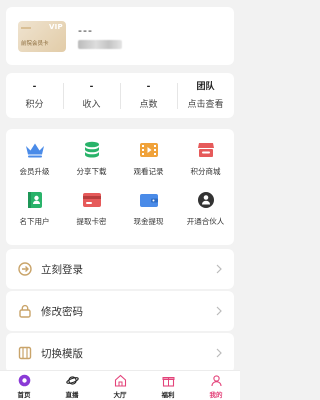 The image size is (320, 400). I want to click on grid-label: 开通合伙人, so click(205, 221).